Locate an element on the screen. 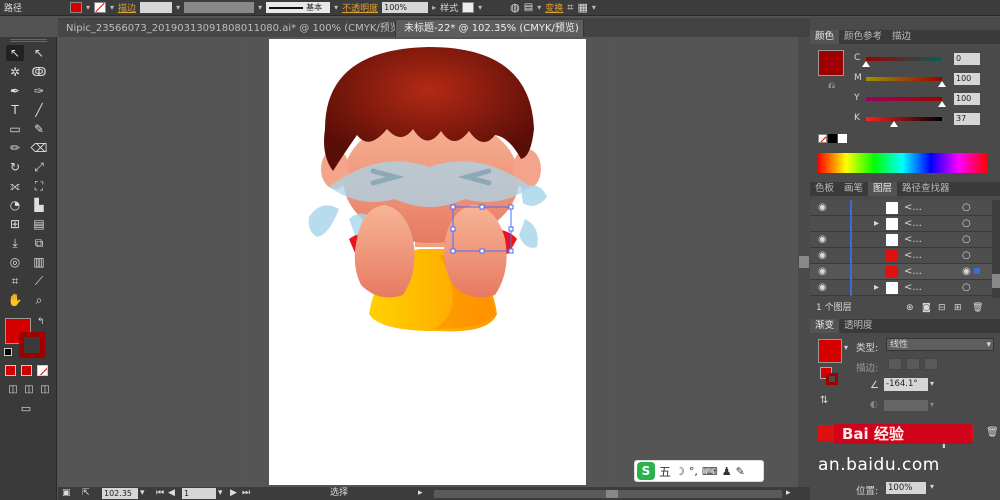 The width and height of the screenshot is (1000, 500). tab-stroke: 描边 is located at coordinates (901, 37).